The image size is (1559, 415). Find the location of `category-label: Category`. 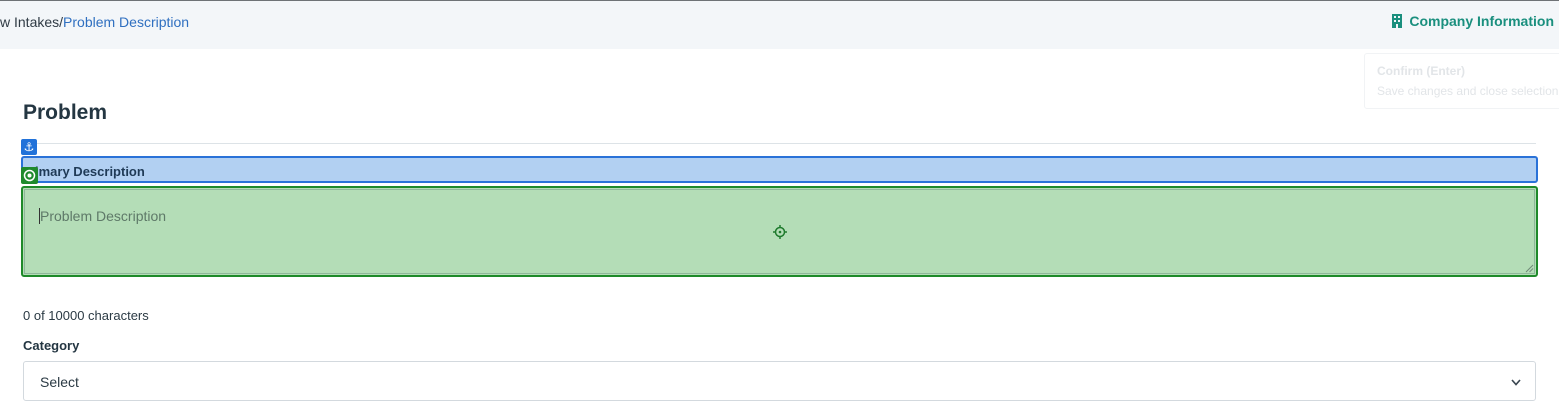

category-label: Category is located at coordinates (51, 345).